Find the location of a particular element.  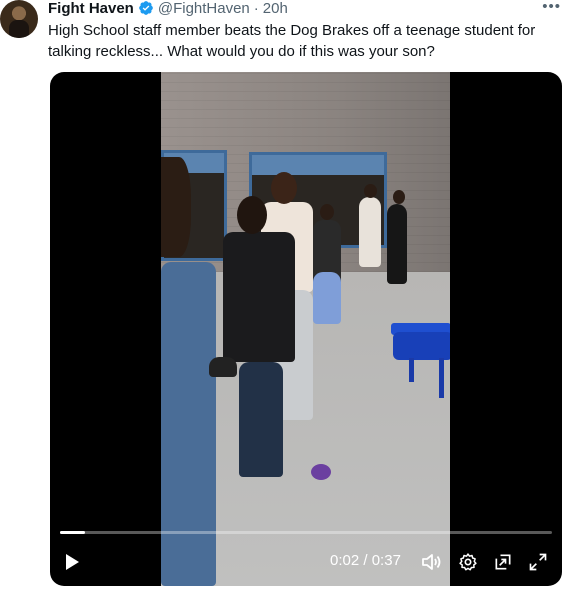

tweet-header: Fight Haven @FightHaven · 20h is located at coordinates (168, 9).